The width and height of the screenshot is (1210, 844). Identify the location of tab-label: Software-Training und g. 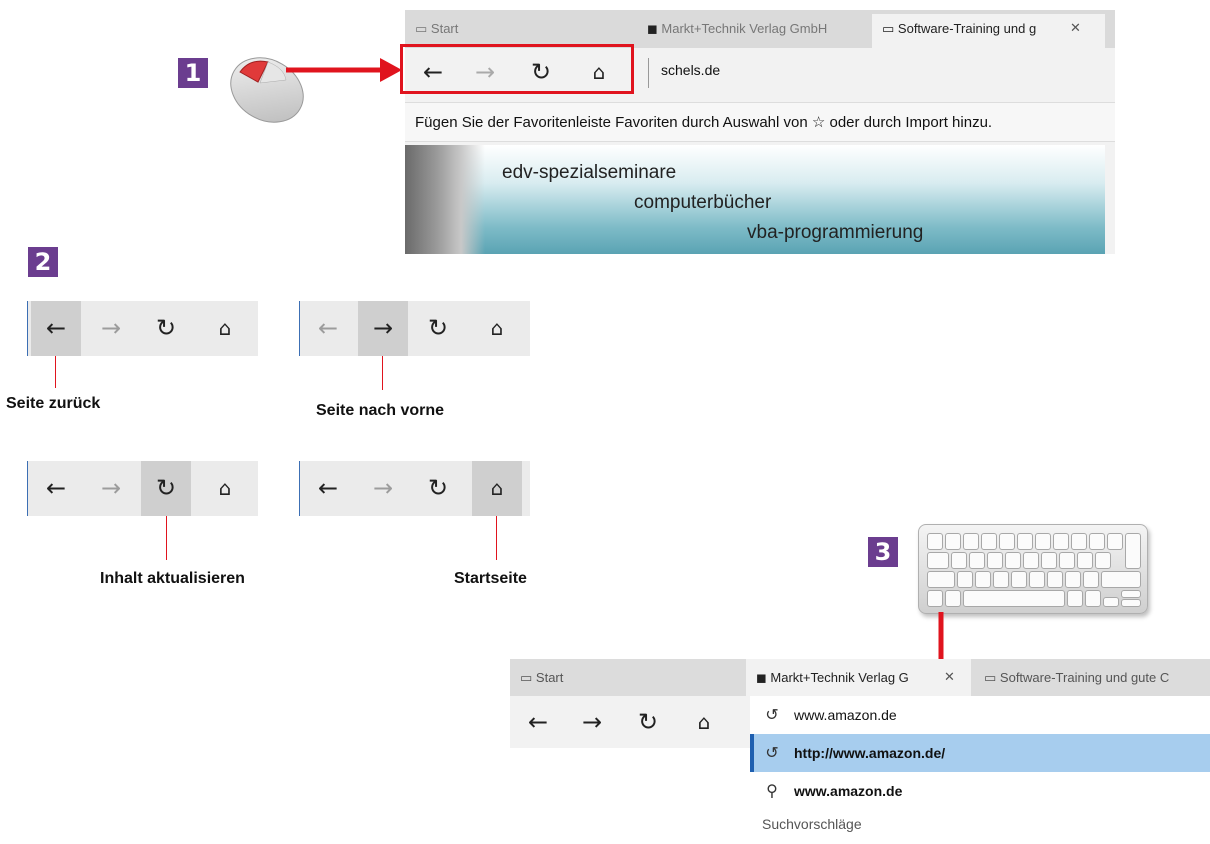
(967, 28).